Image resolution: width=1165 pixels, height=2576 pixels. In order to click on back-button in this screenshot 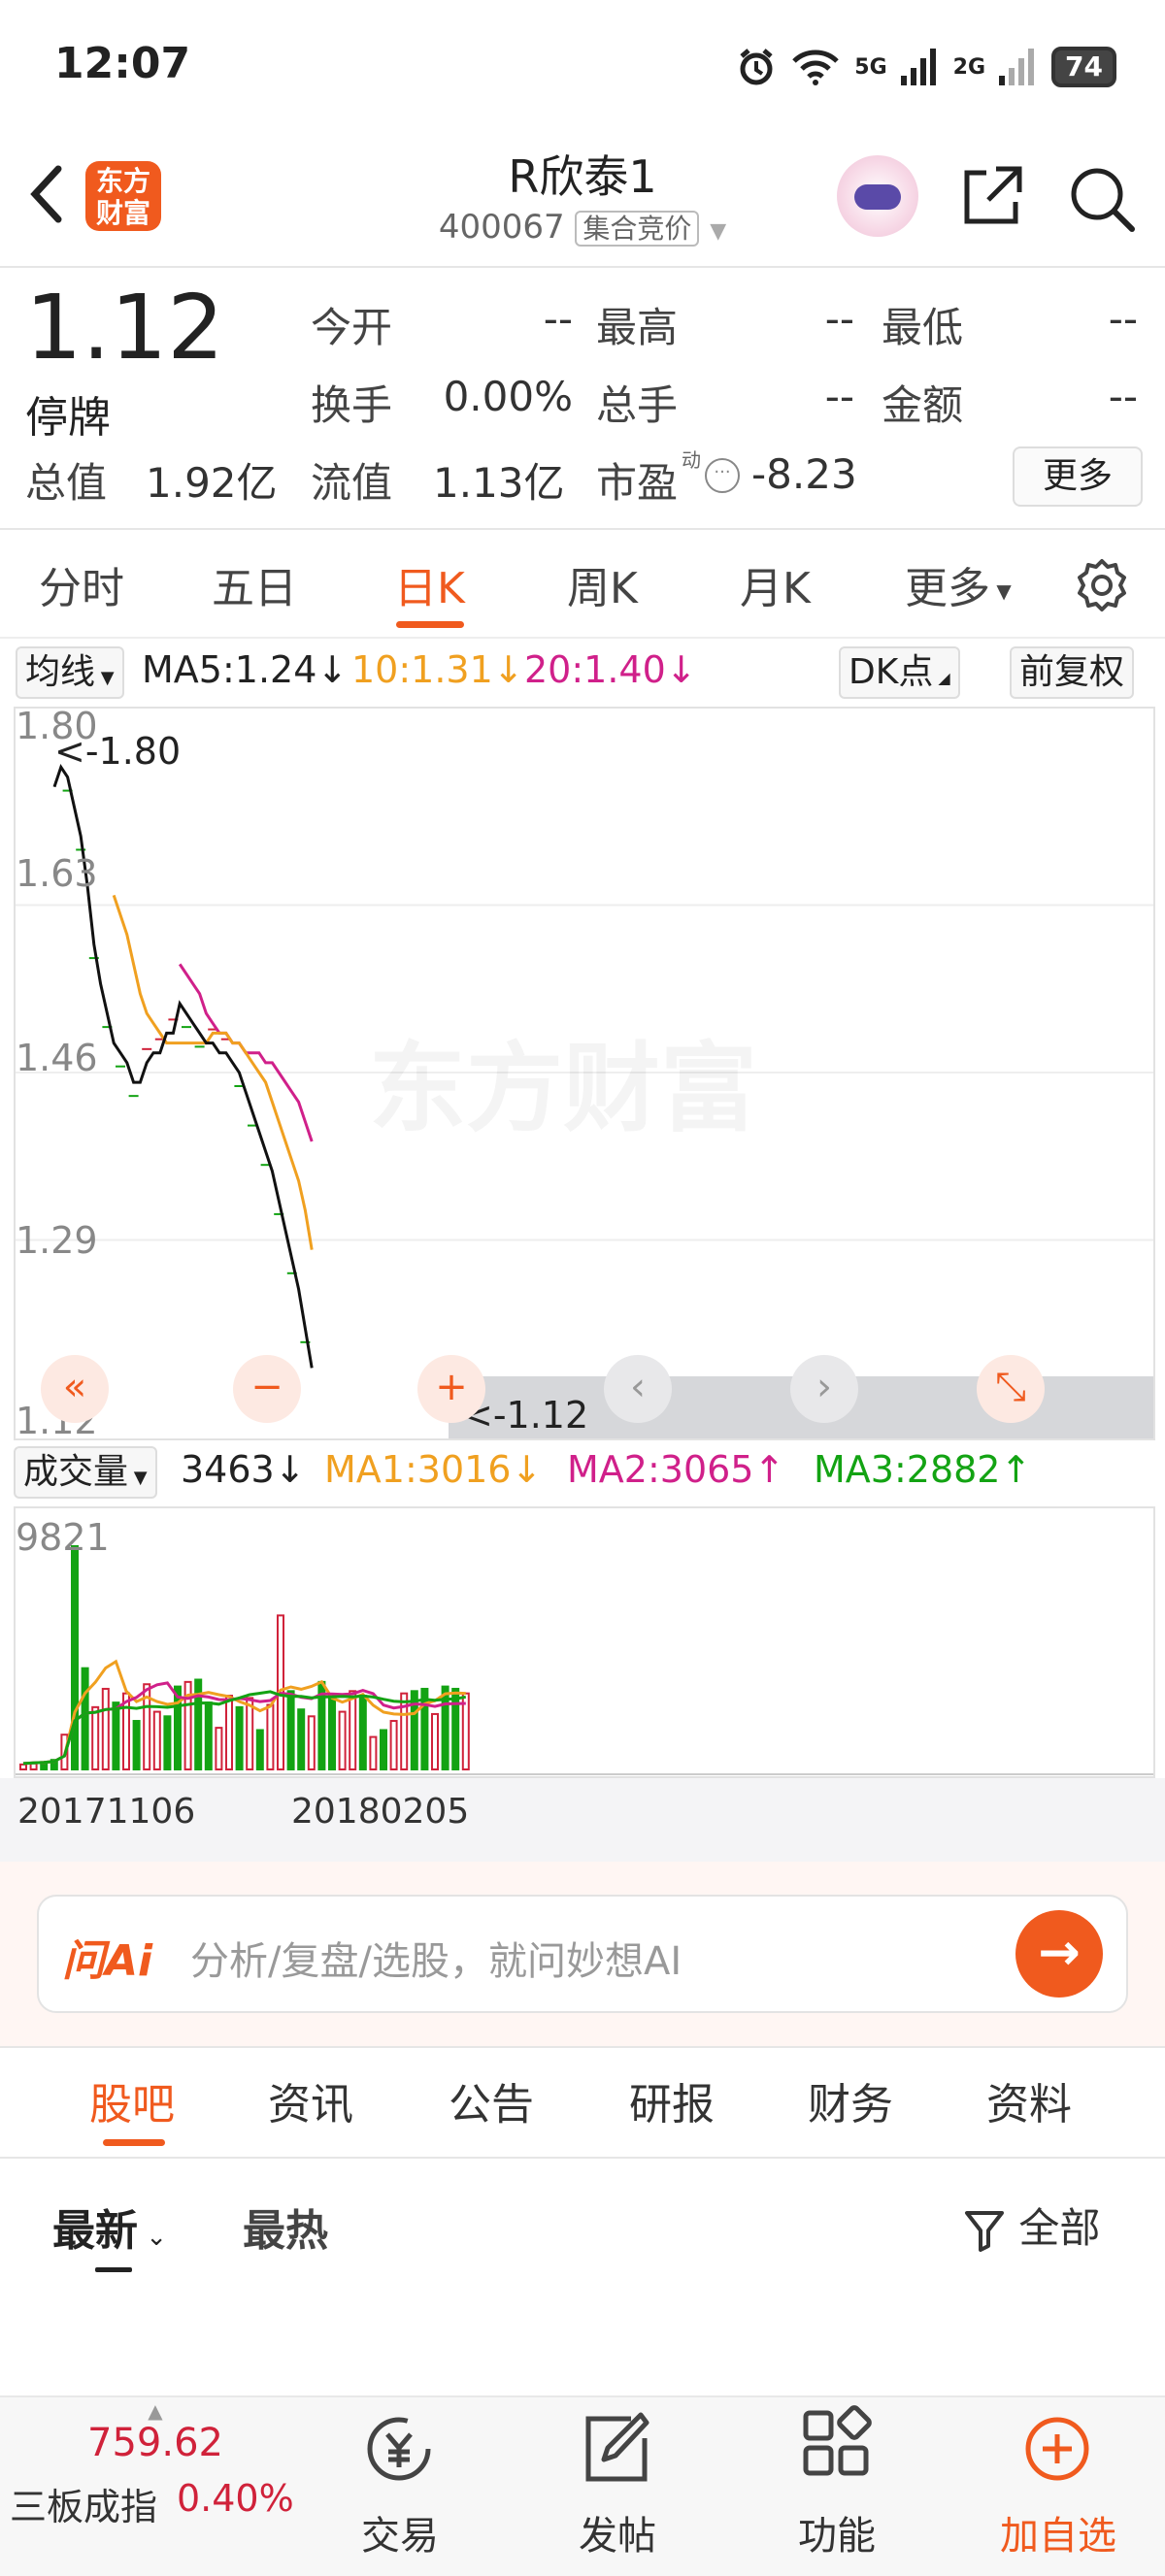, I will do `click(50, 199)`.